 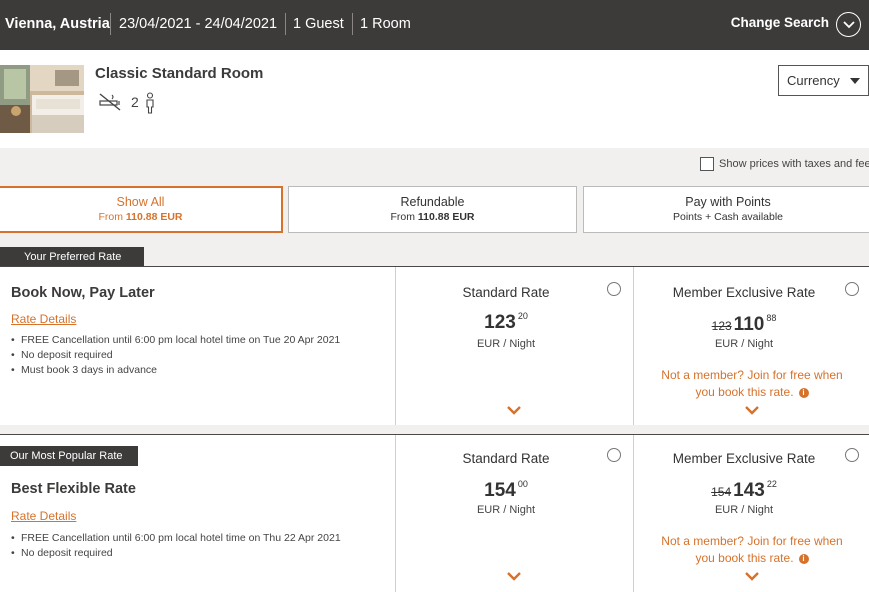 I want to click on filter-subtitle-prefix: Points + Cash available, so click(x=728, y=217).